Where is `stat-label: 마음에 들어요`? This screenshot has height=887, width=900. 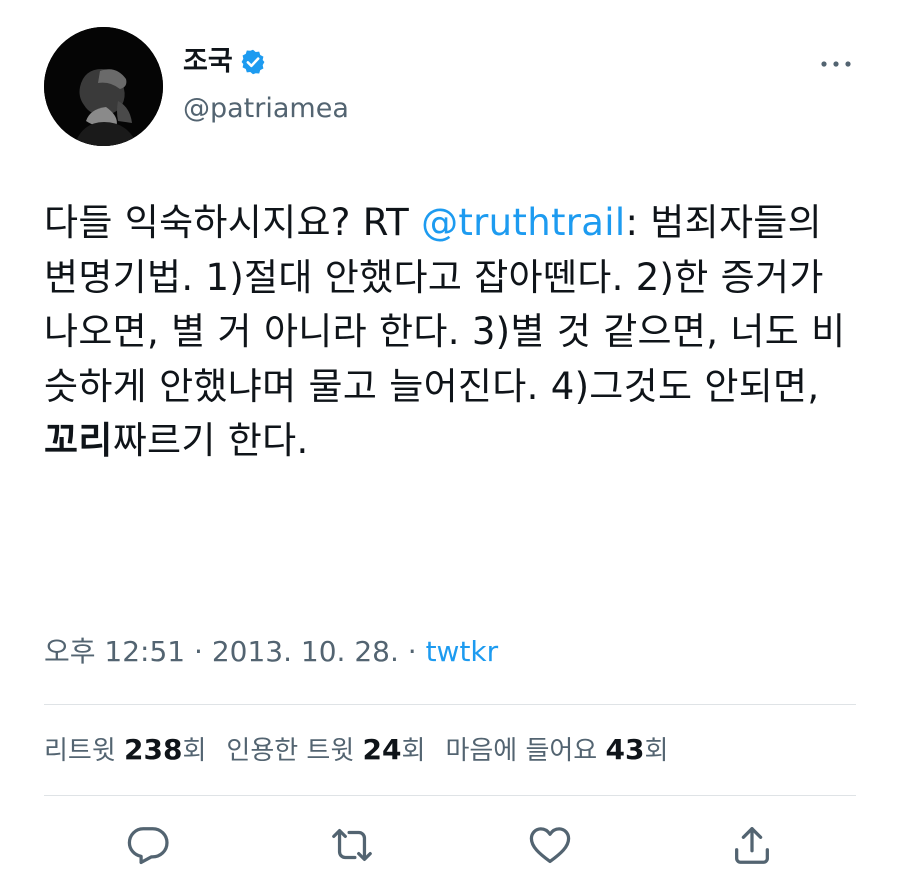 stat-label: 마음에 들어요 is located at coordinates (525, 751).